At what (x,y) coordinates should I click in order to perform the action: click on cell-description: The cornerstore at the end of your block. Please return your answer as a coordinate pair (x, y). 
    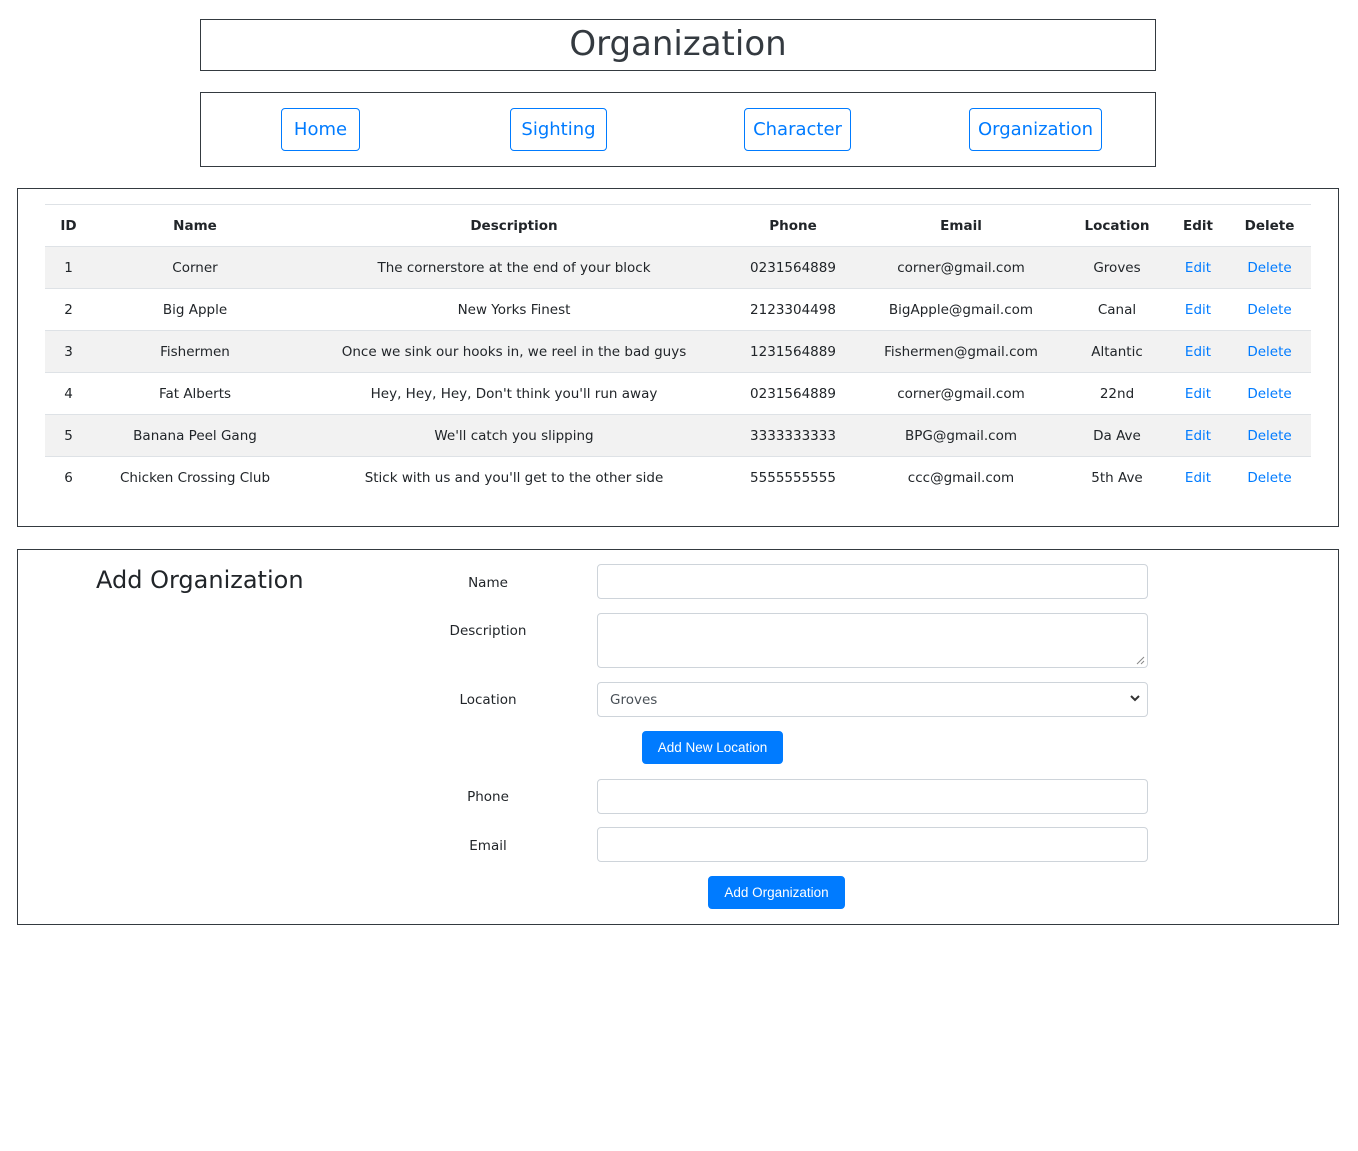
    Looking at the image, I should click on (514, 267).